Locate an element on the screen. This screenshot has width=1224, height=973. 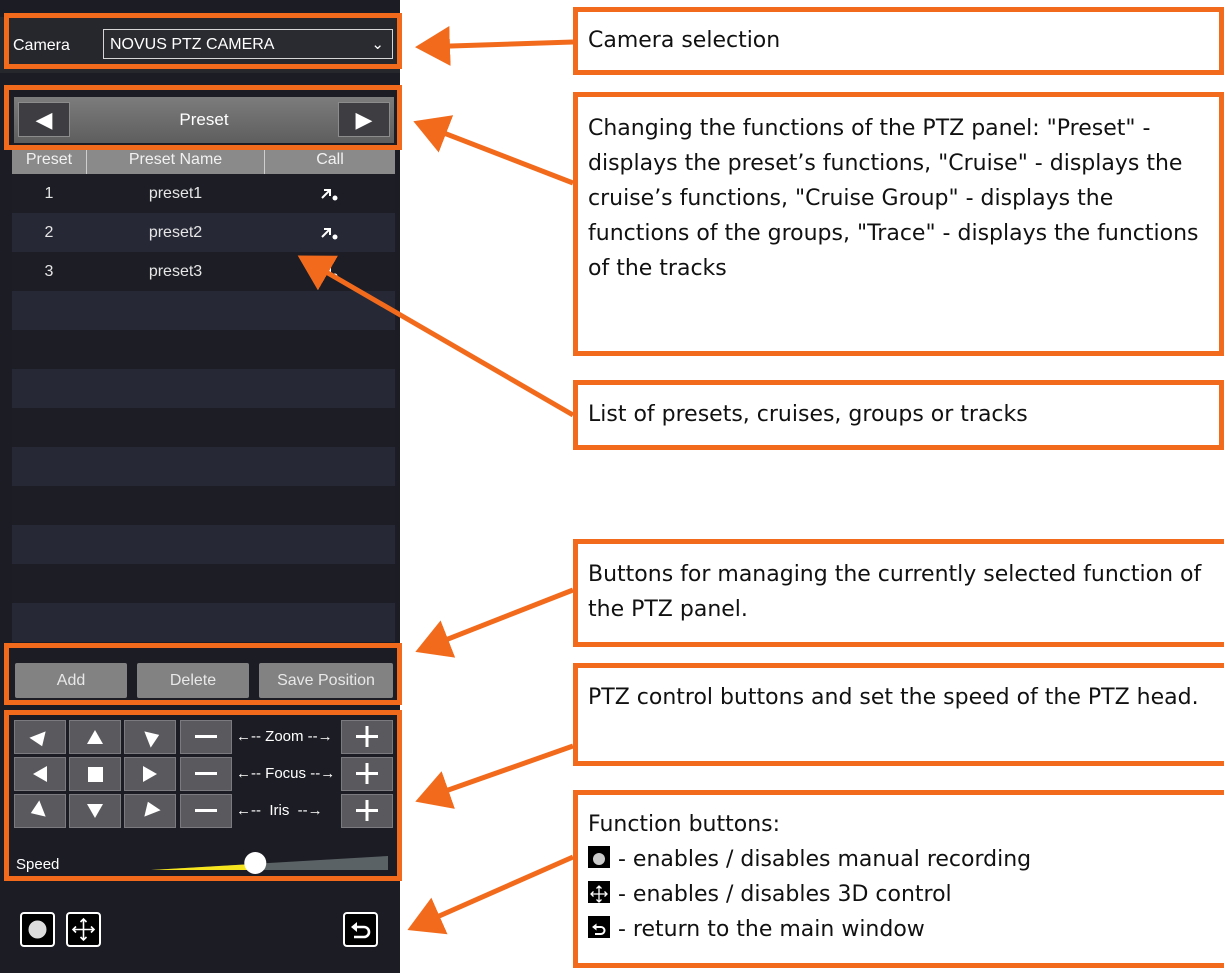
arrow-functions is located at coordinates (493, 150).